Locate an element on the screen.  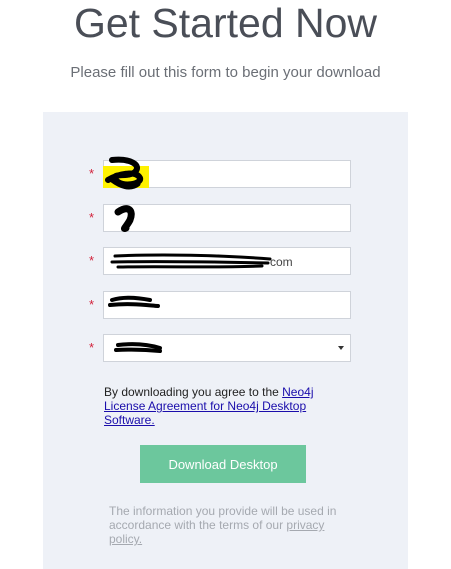
chevron-down-icon is located at coordinates (341, 348).